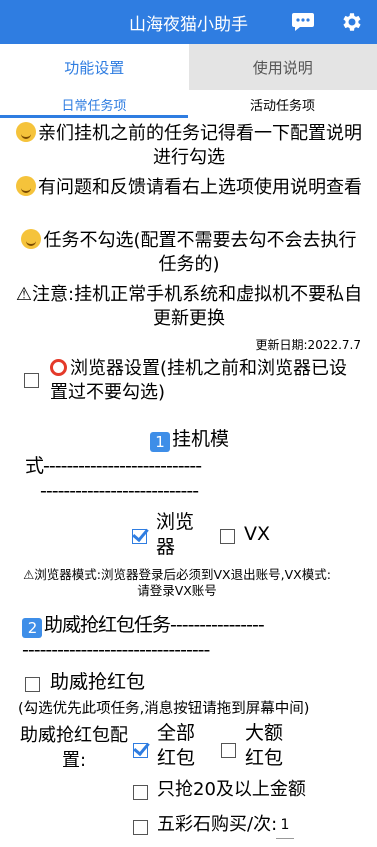 The height and width of the screenshot is (847, 377). What do you see at coordinates (217, 825) in the screenshot?
I see `stone-label: 五彩石购买/次:` at bounding box center [217, 825].